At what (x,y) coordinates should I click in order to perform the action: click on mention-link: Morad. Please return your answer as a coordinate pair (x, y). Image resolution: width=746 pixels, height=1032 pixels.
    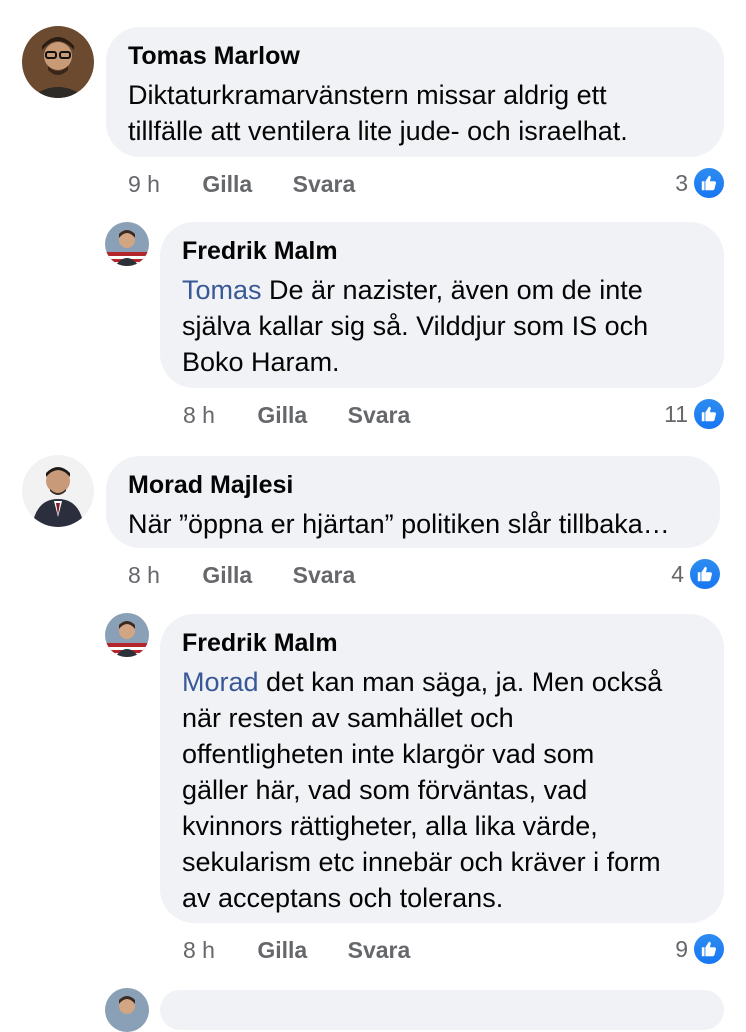
    Looking at the image, I should click on (220, 682).